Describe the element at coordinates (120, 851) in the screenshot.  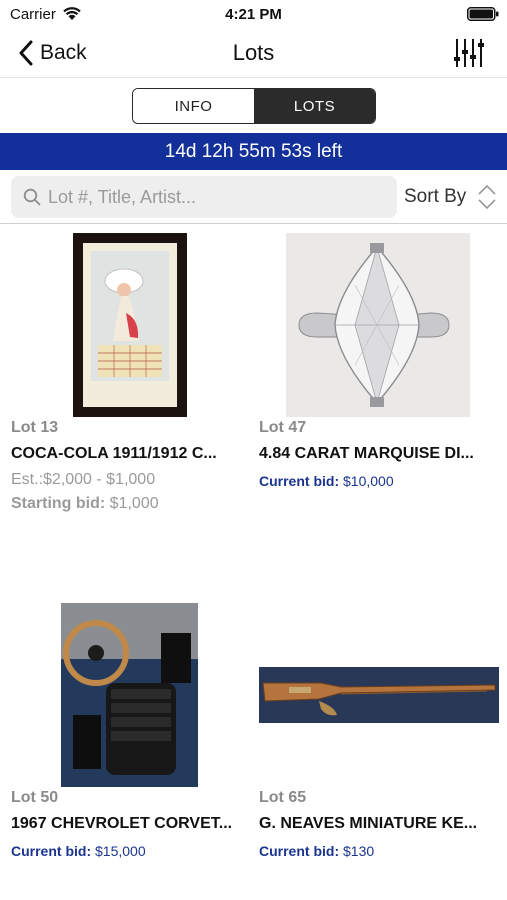
I see `current-bid-value: $15,000` at that location.